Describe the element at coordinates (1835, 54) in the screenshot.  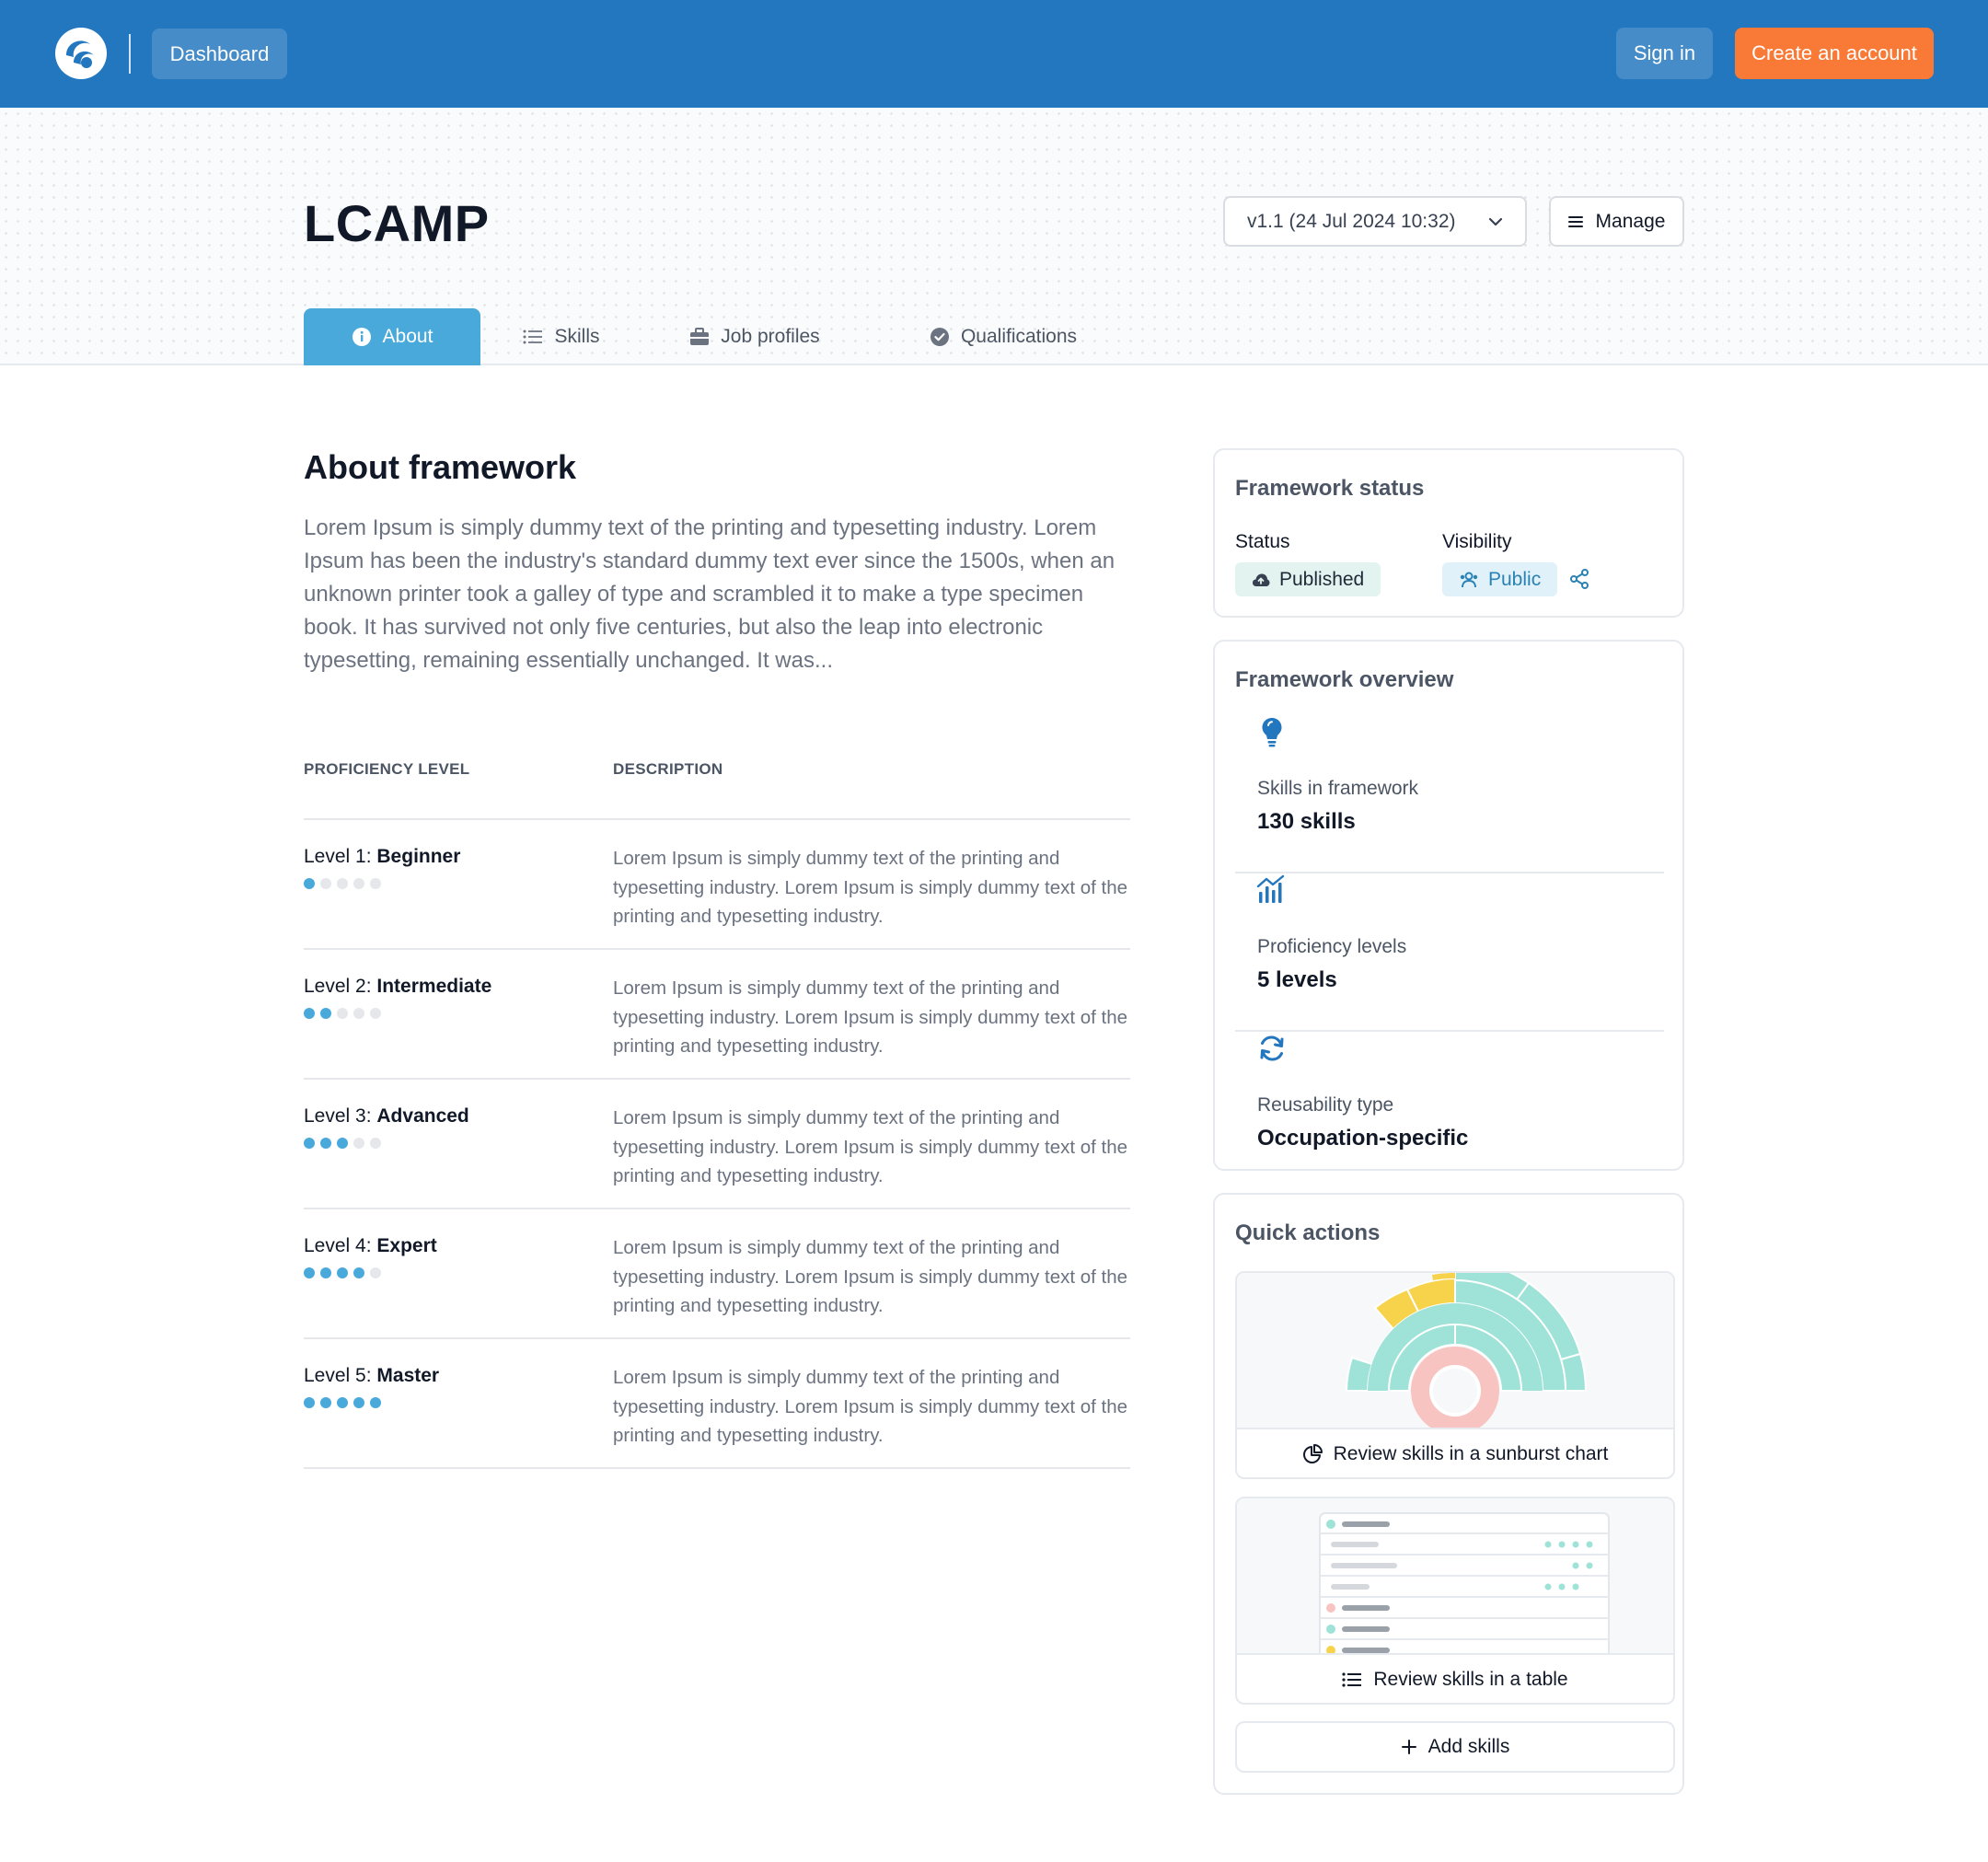
I see `create-account-button: Create an account` at that location.